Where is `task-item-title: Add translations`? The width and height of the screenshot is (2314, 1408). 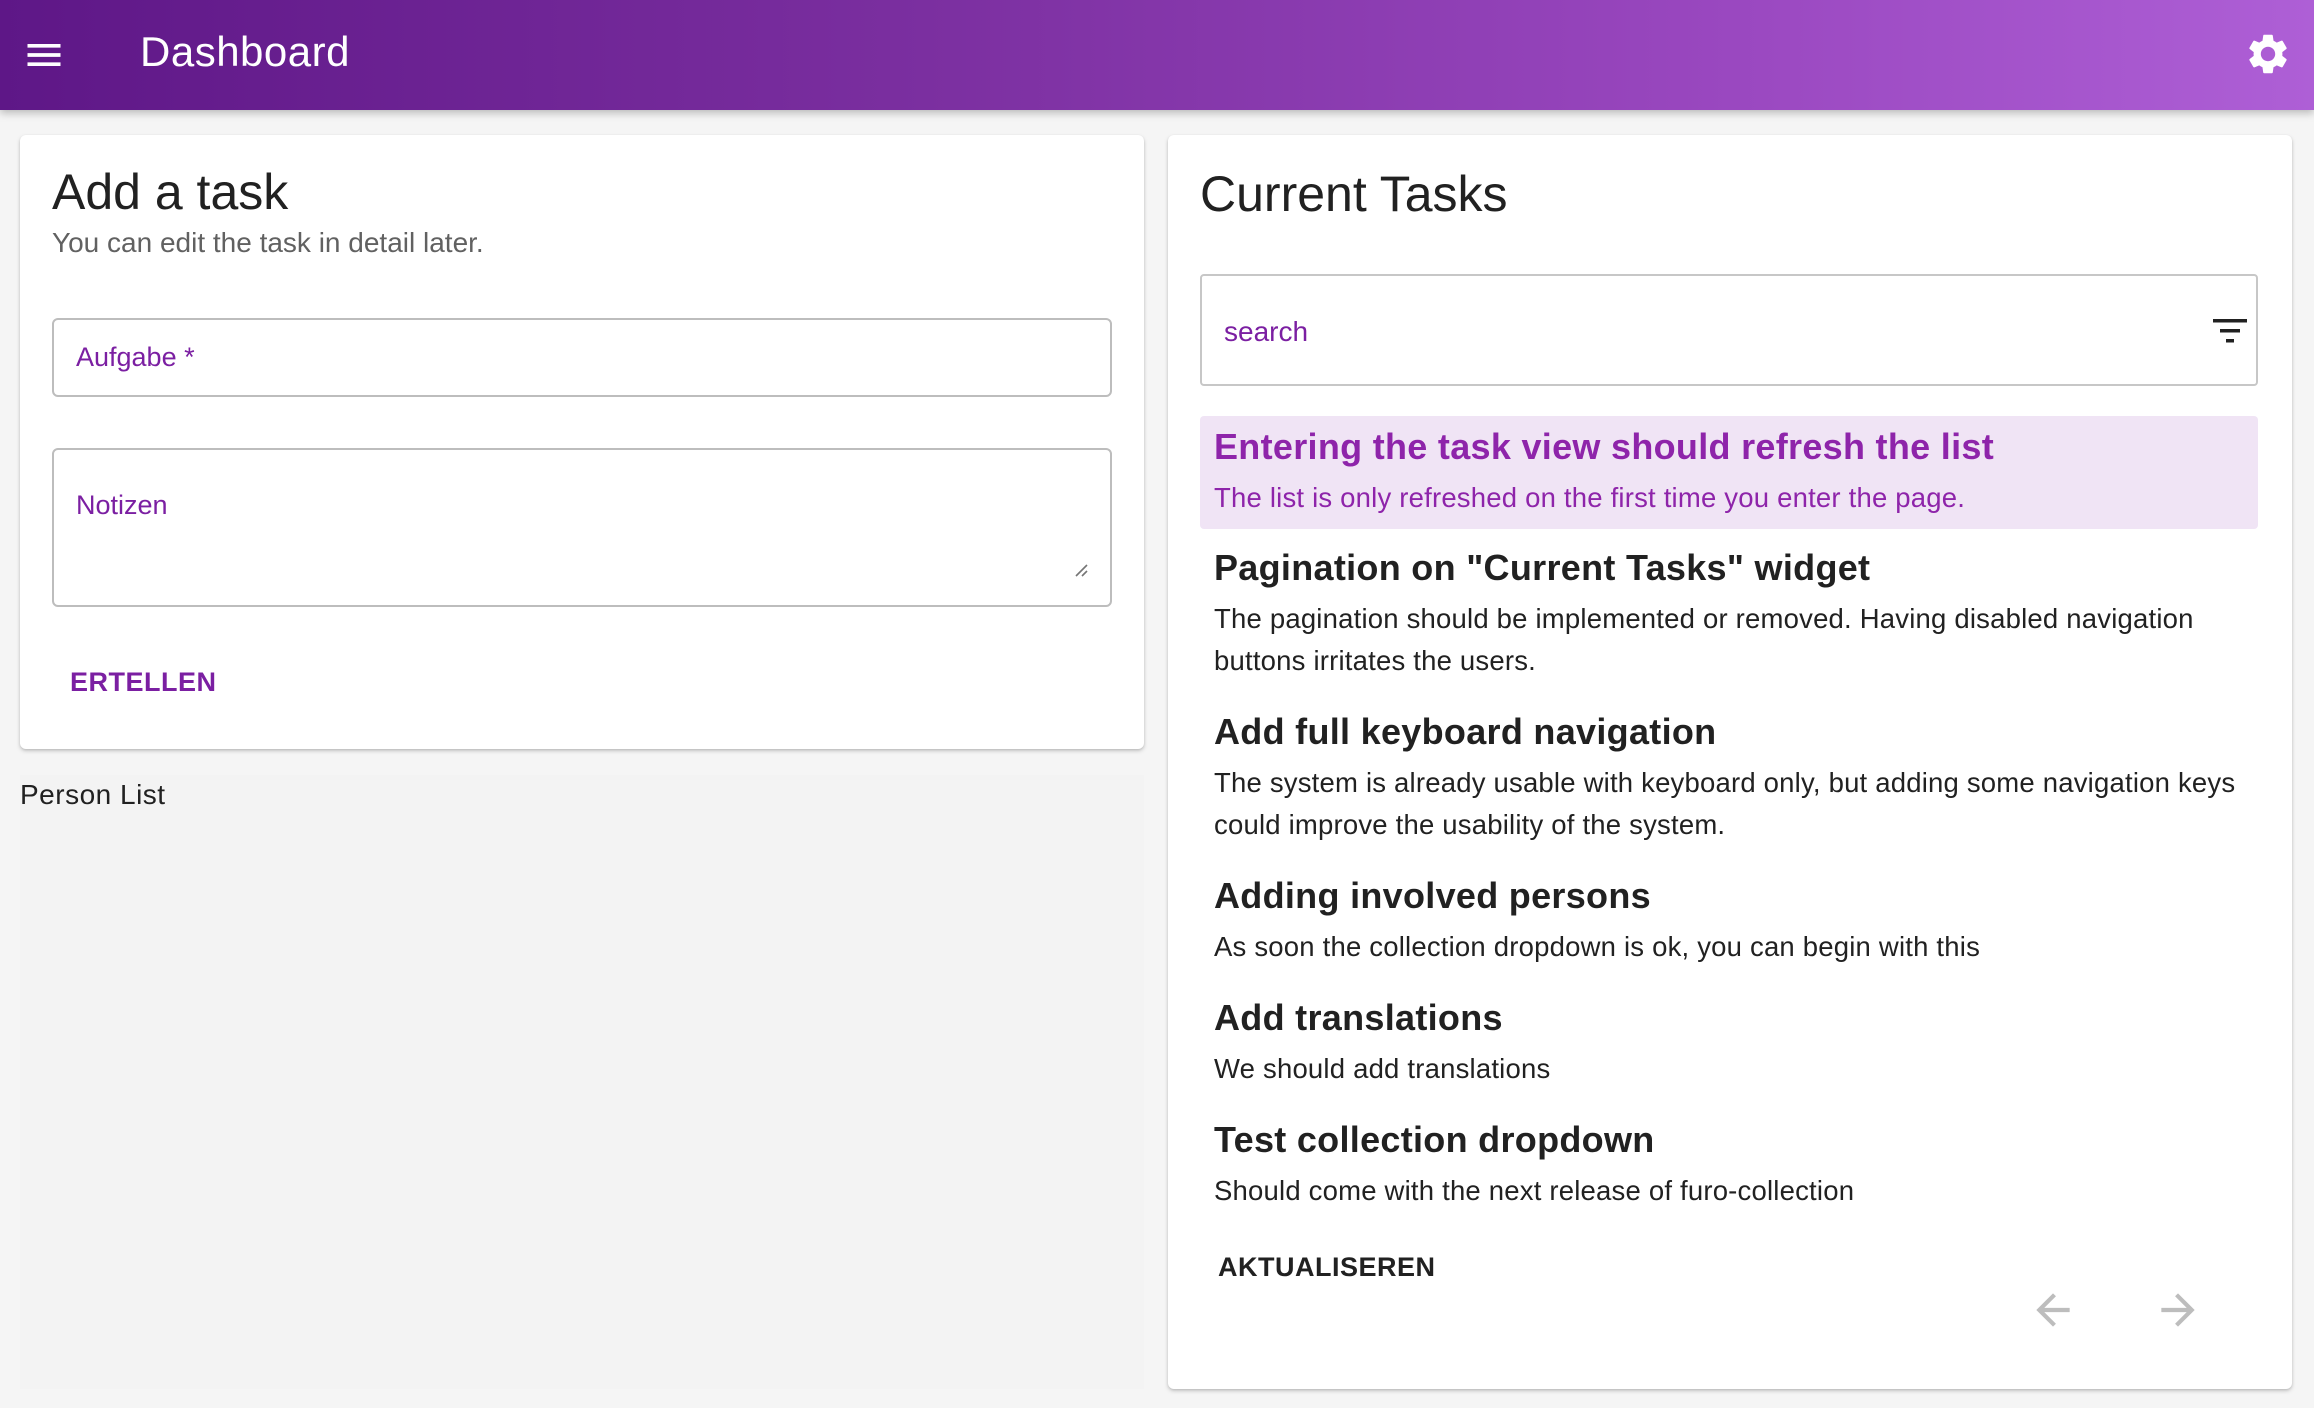
task-item-title: Add translations is located at coordinates (1358, 1017).